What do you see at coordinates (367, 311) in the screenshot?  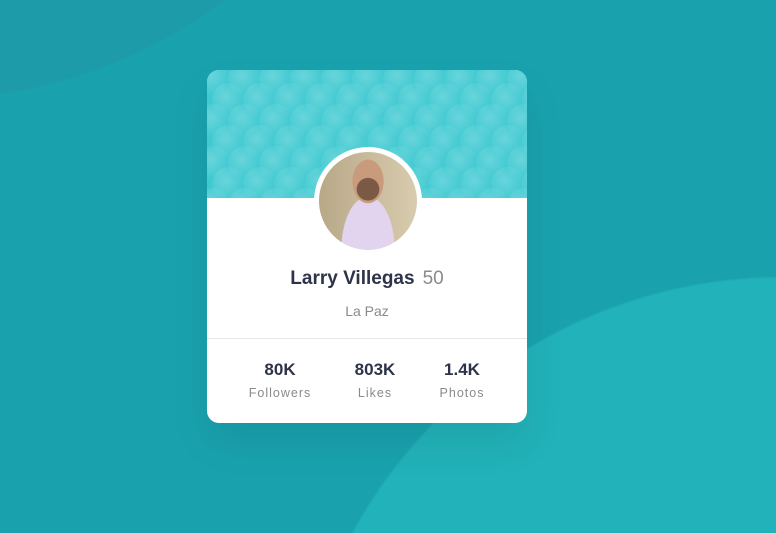 I see `profile-location: La Paz` at bounding box center [367, 311].